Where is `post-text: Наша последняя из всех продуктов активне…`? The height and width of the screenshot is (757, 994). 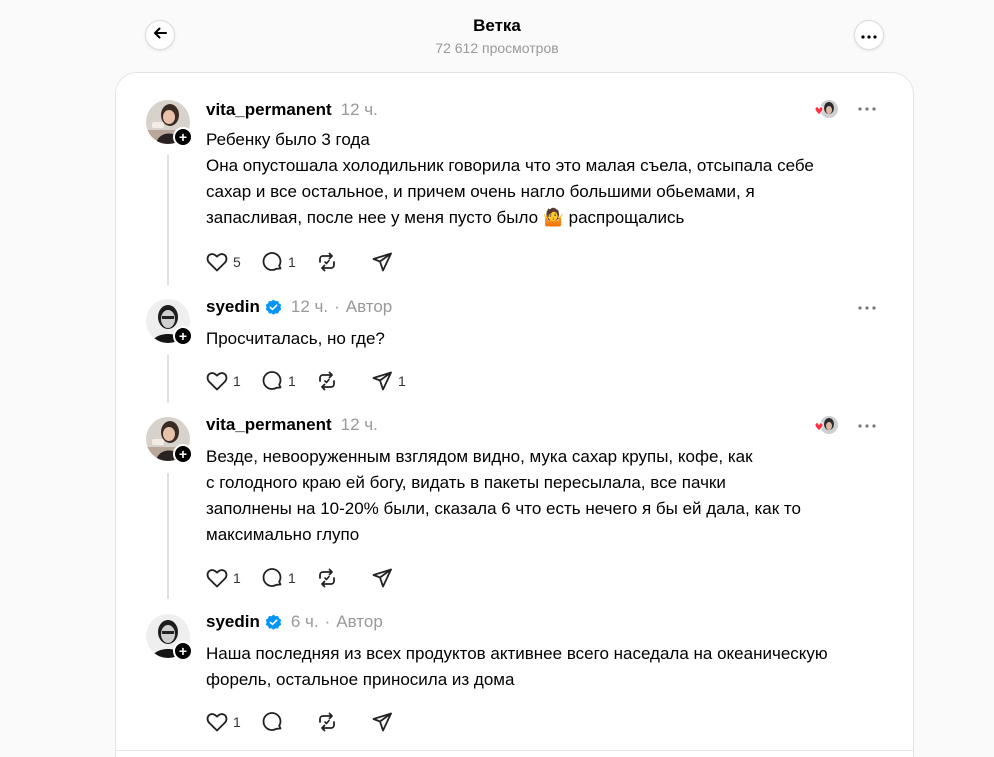
post-text: Наша последняя из всех продуктов активне… is located at coordinates (517, 667).